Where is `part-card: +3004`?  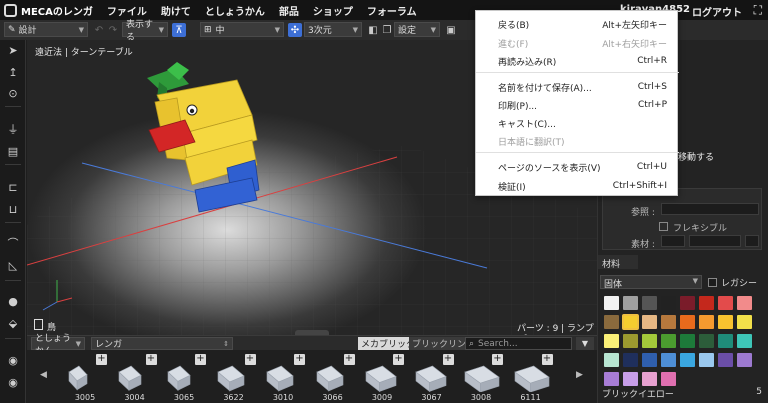 part-card: +3004 is located at coordinates (135, 377).